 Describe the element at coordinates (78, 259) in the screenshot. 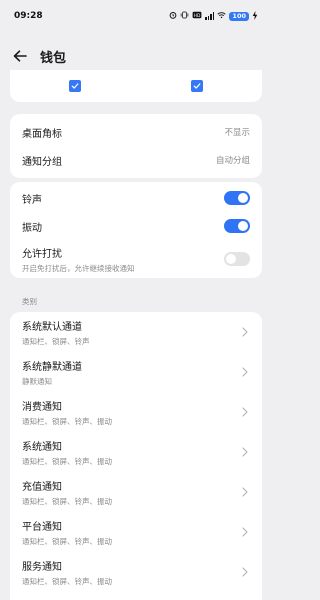

I see `allow-disturb-text: 允许打扰 开启免打扰后，允许继续接收通知` at that location.